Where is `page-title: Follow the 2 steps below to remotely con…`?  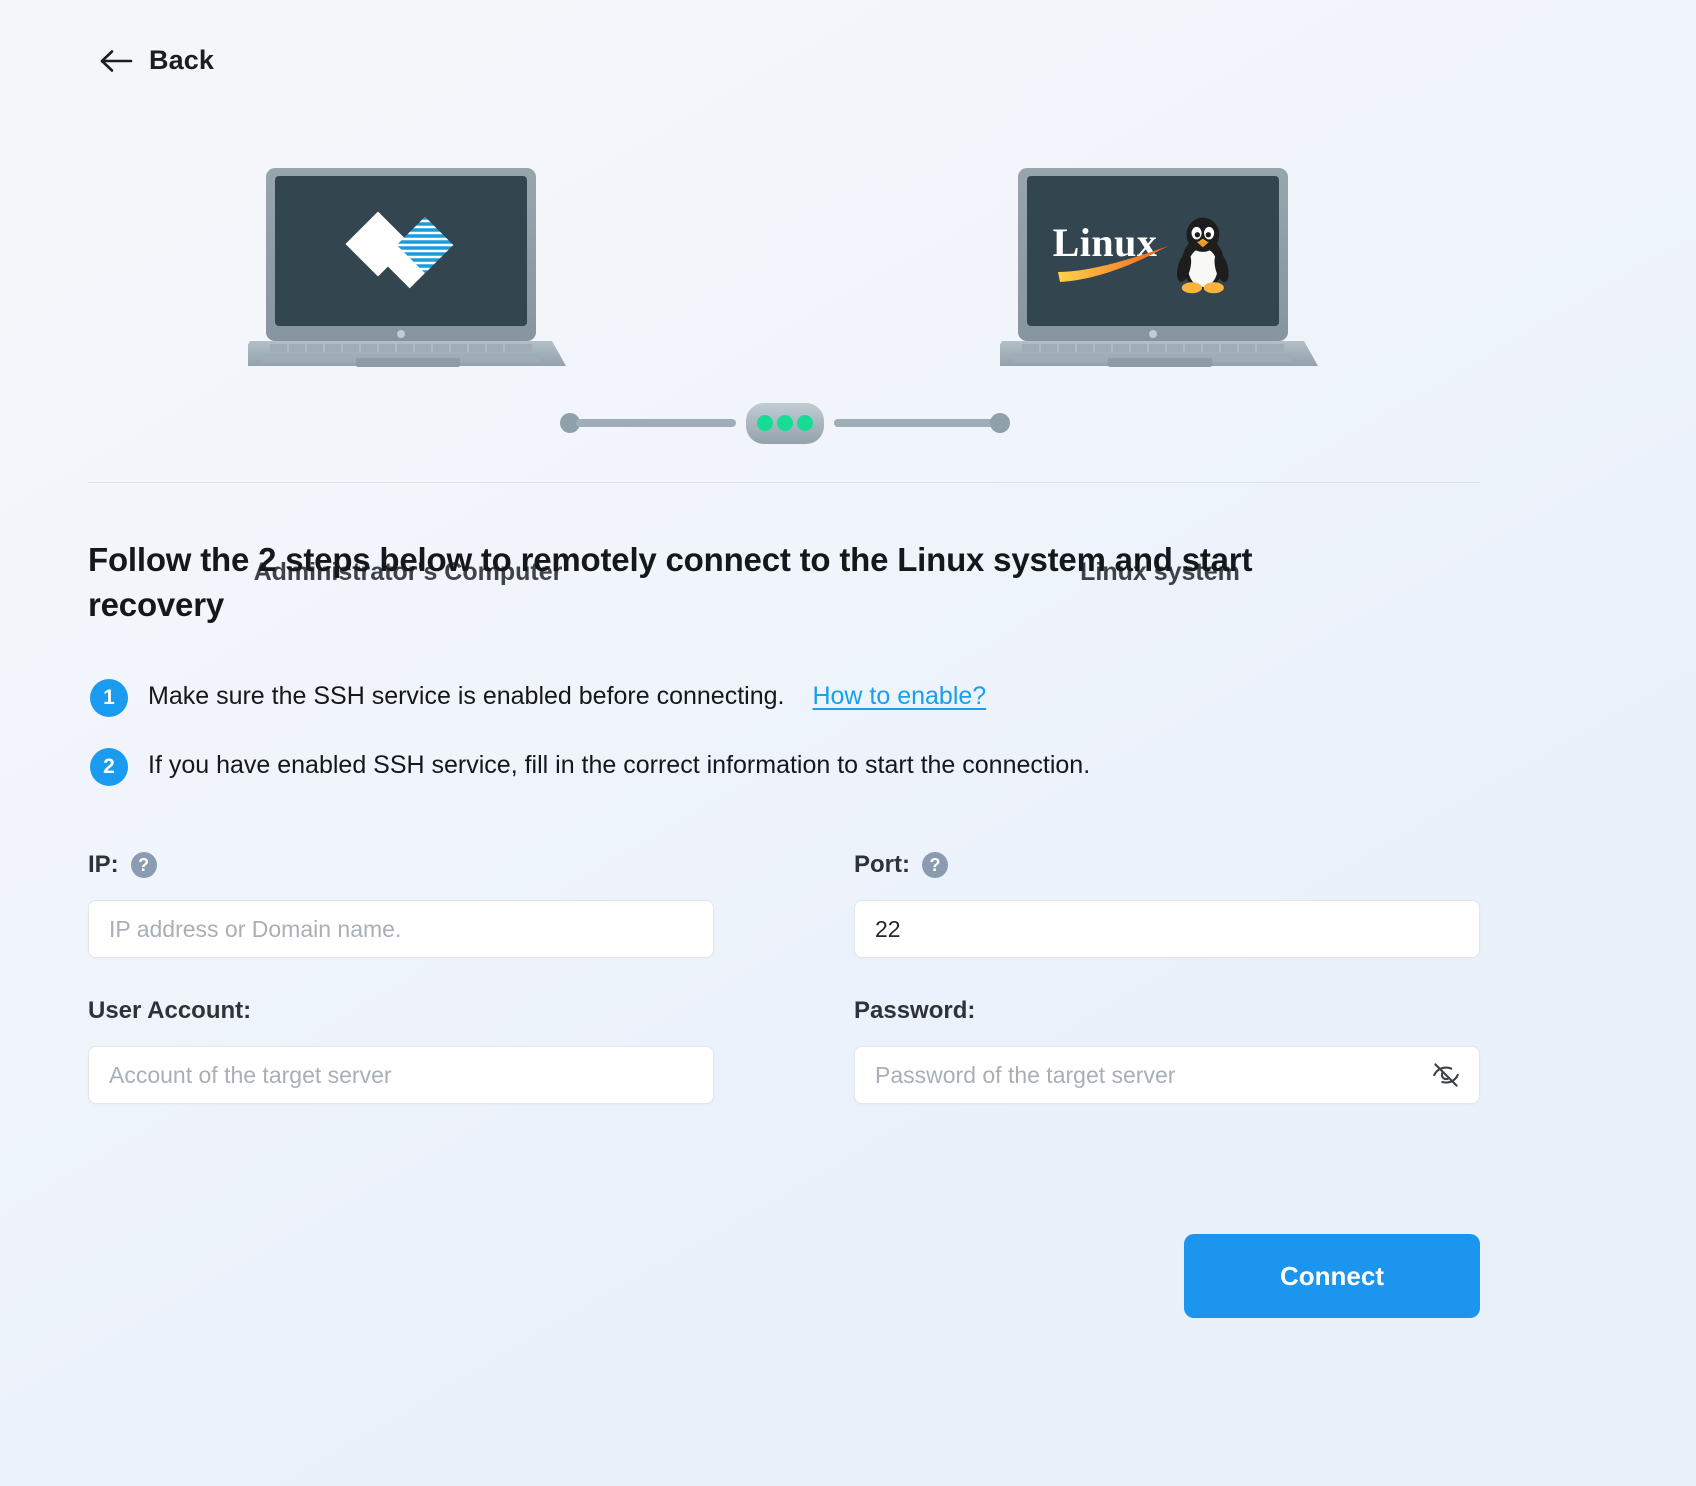
page-title: Follow the 2 steps below to remotely con… is located at coordinates (670, 582).